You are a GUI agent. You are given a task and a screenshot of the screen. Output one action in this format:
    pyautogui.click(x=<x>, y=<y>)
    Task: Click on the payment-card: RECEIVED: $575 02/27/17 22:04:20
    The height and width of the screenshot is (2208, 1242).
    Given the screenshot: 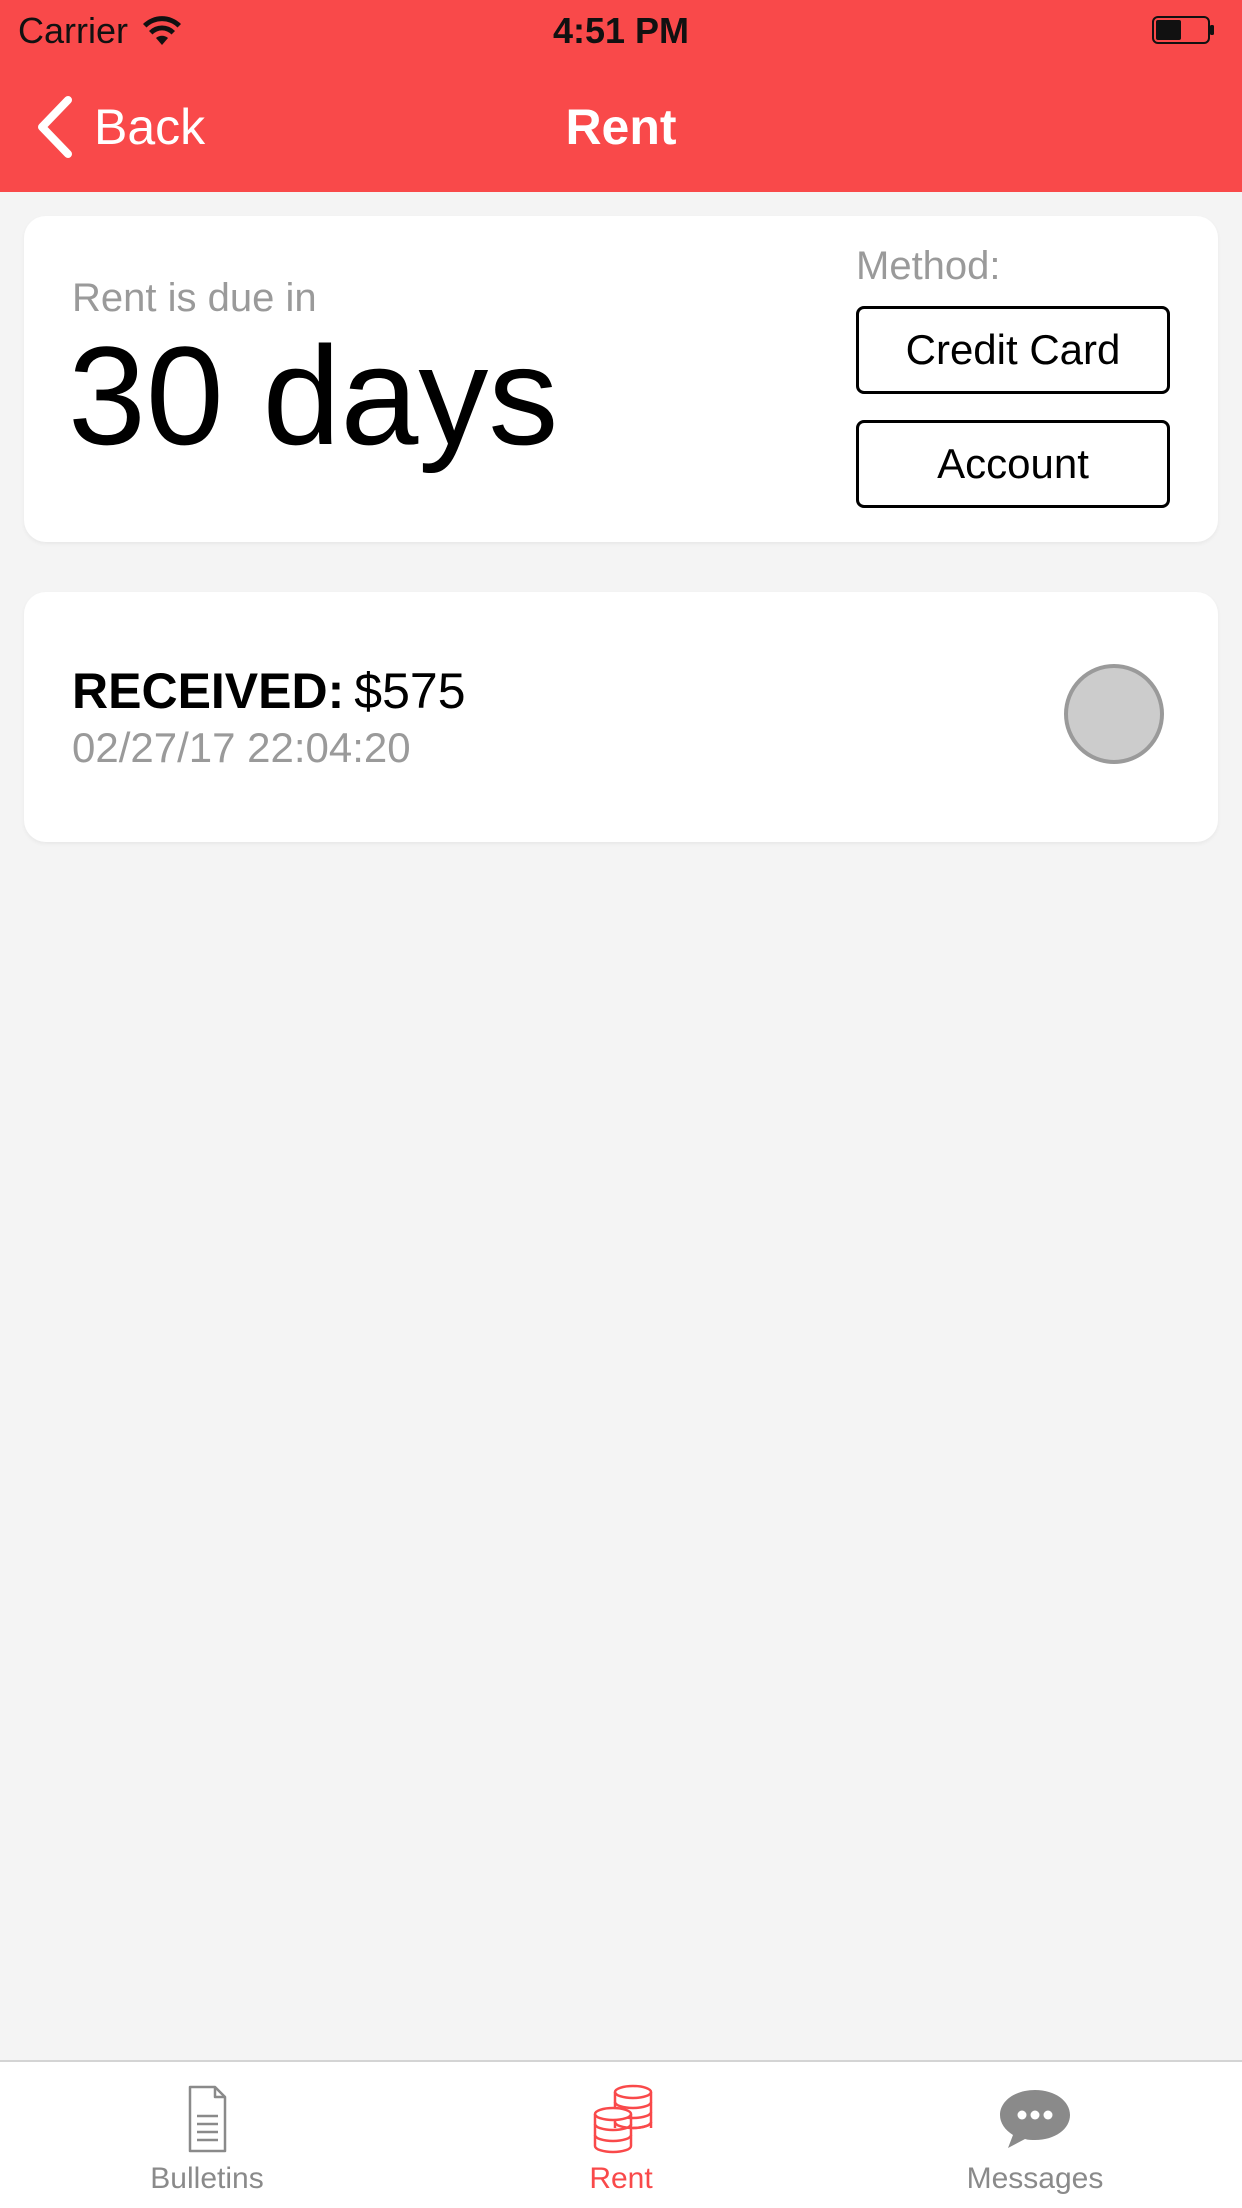 What is the action you would take?
    pyautogui.click(x=621, y=717)
    